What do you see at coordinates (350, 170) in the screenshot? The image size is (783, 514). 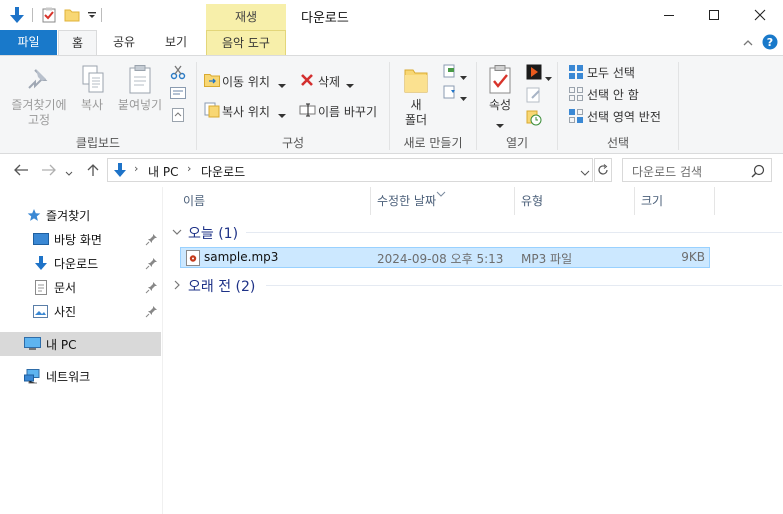 I see `address-bar: › 내 PC › 다운로드` at bounding box center [350, 170].